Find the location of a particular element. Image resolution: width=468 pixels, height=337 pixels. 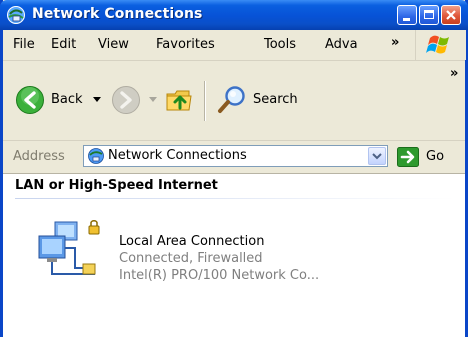

back-button-label: Back is located at coordinates (67, 99).